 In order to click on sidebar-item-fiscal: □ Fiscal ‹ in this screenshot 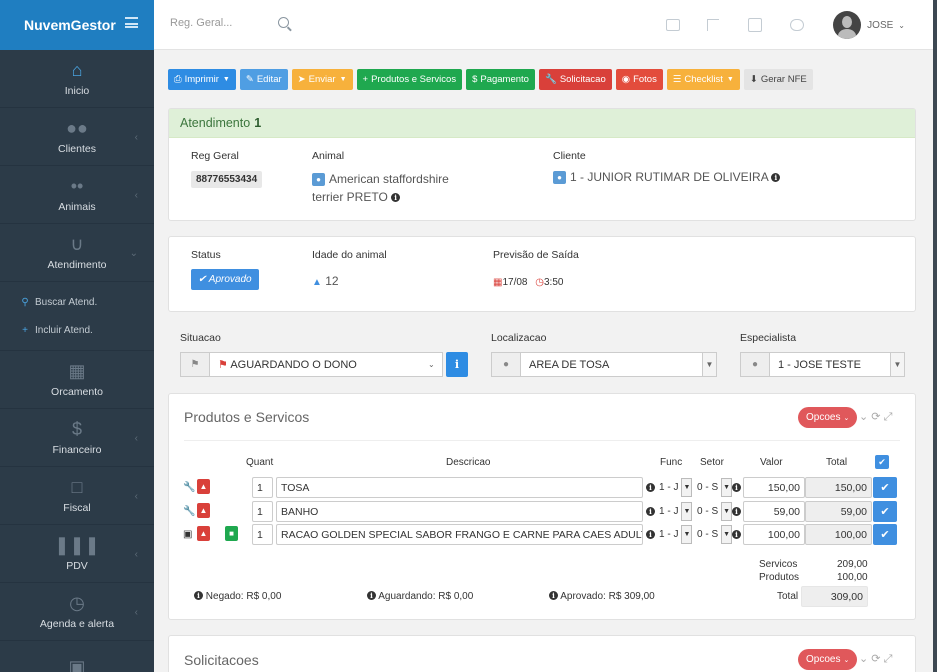, I will do `click(77, 496)`.